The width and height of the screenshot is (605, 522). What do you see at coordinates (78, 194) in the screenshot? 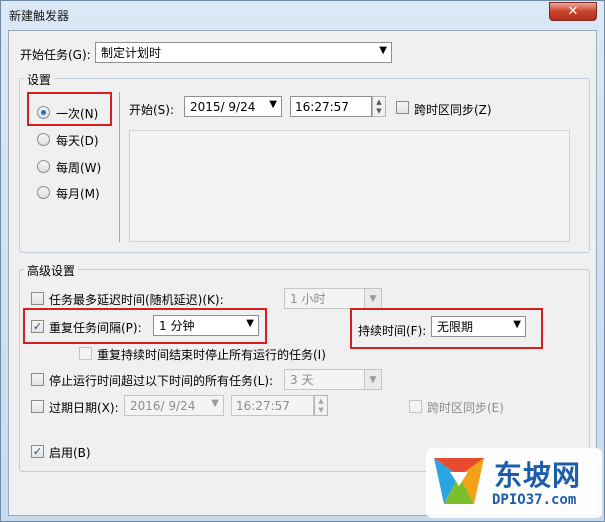
I see `radio-monthly-label: 每月(M)` at bounding box center [78, 194].